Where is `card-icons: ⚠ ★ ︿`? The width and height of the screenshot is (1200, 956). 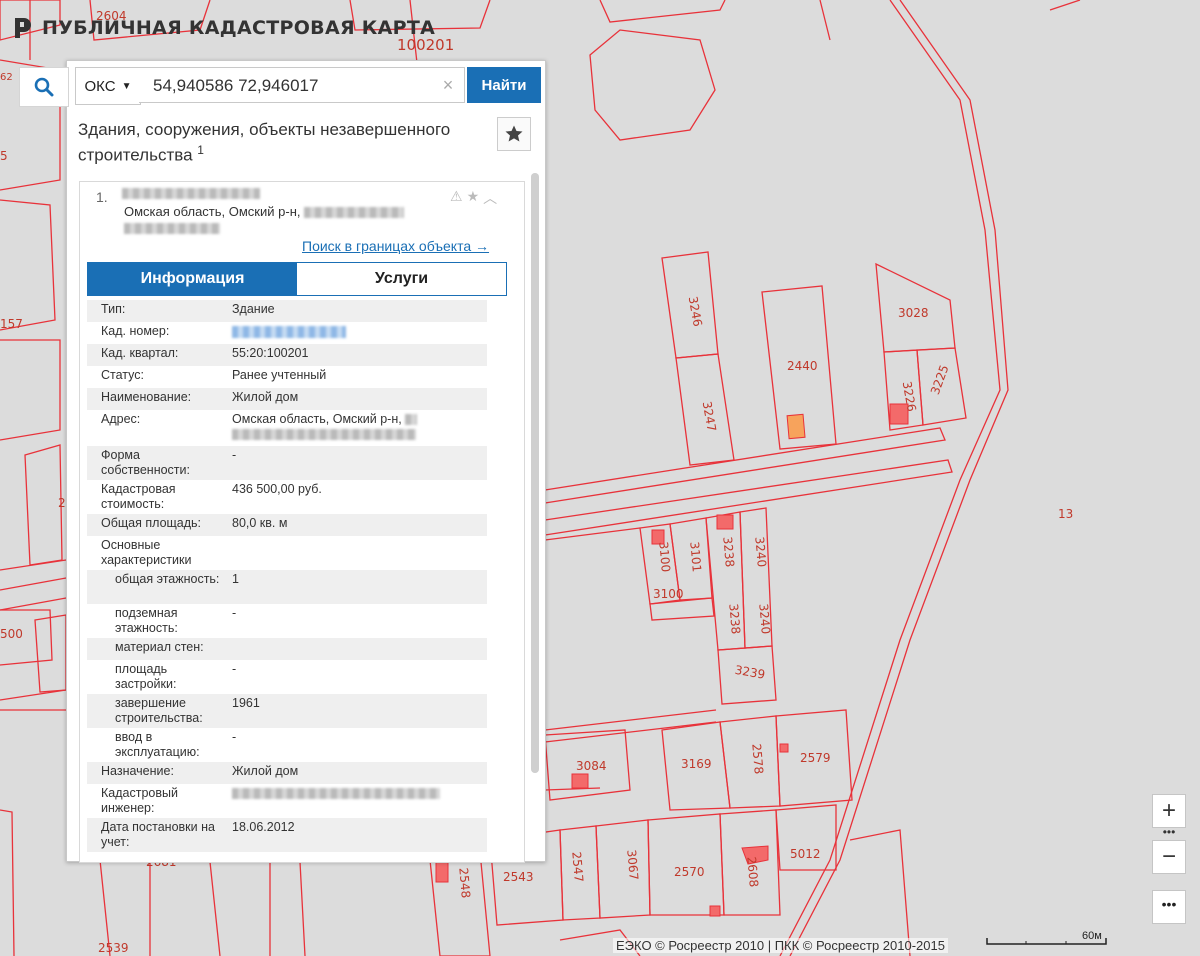
card-icons: ⚠ ★ ︿ is located at coordinates (473, 198).